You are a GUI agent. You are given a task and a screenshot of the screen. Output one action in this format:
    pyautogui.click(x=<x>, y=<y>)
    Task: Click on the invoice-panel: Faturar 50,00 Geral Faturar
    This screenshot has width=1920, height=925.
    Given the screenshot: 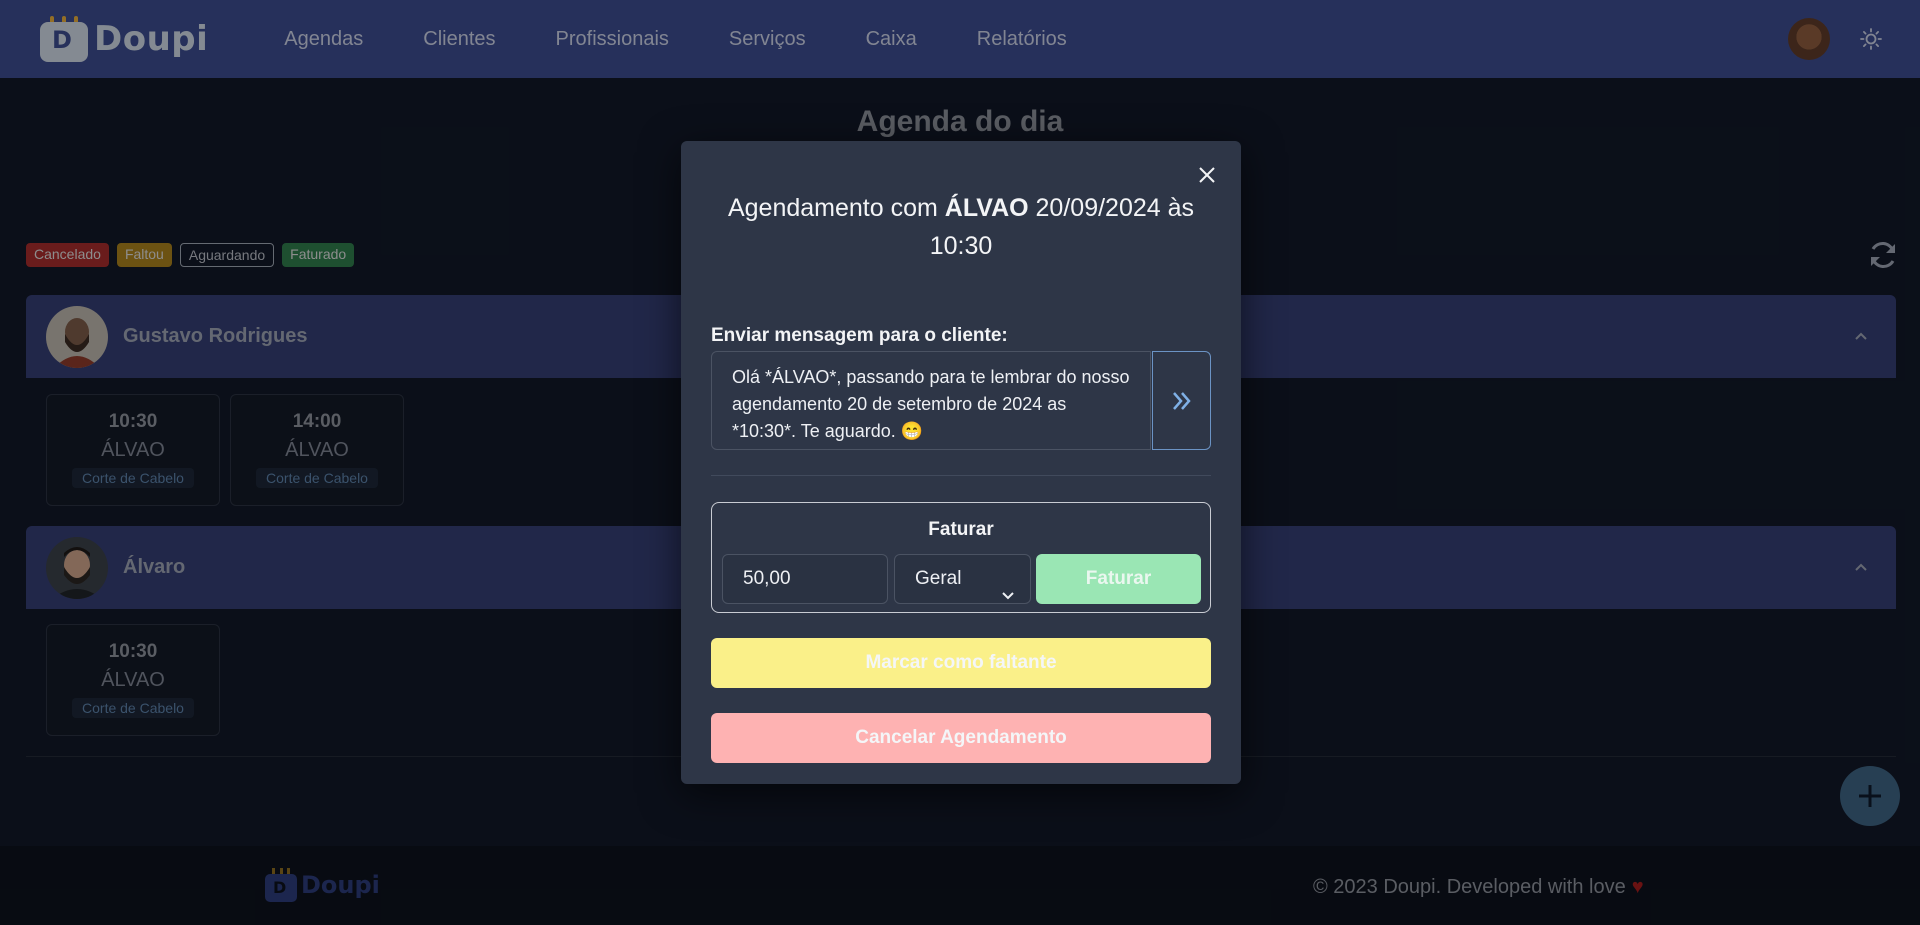 What is the action you would take?
    pyautogui.click(x=961, y=557)
    